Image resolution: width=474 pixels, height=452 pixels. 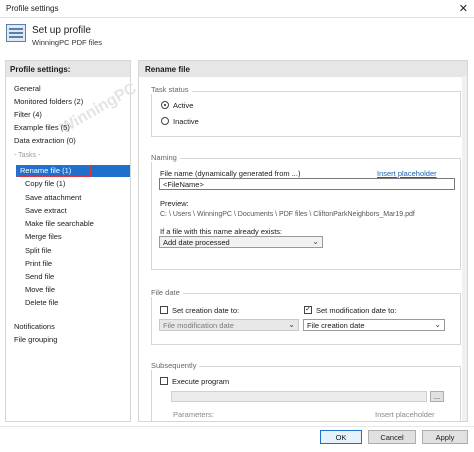 I want to click on exists-label: If a file with this name already exists:, so click(x=221, y=231).